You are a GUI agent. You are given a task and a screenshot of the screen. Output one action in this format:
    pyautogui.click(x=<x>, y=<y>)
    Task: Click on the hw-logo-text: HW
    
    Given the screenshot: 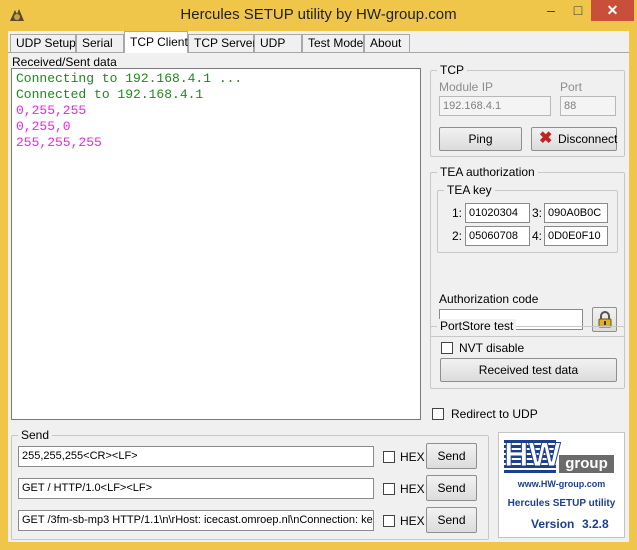 What is the action you would take?
    pyautogui.click(x=533, y=455)
    